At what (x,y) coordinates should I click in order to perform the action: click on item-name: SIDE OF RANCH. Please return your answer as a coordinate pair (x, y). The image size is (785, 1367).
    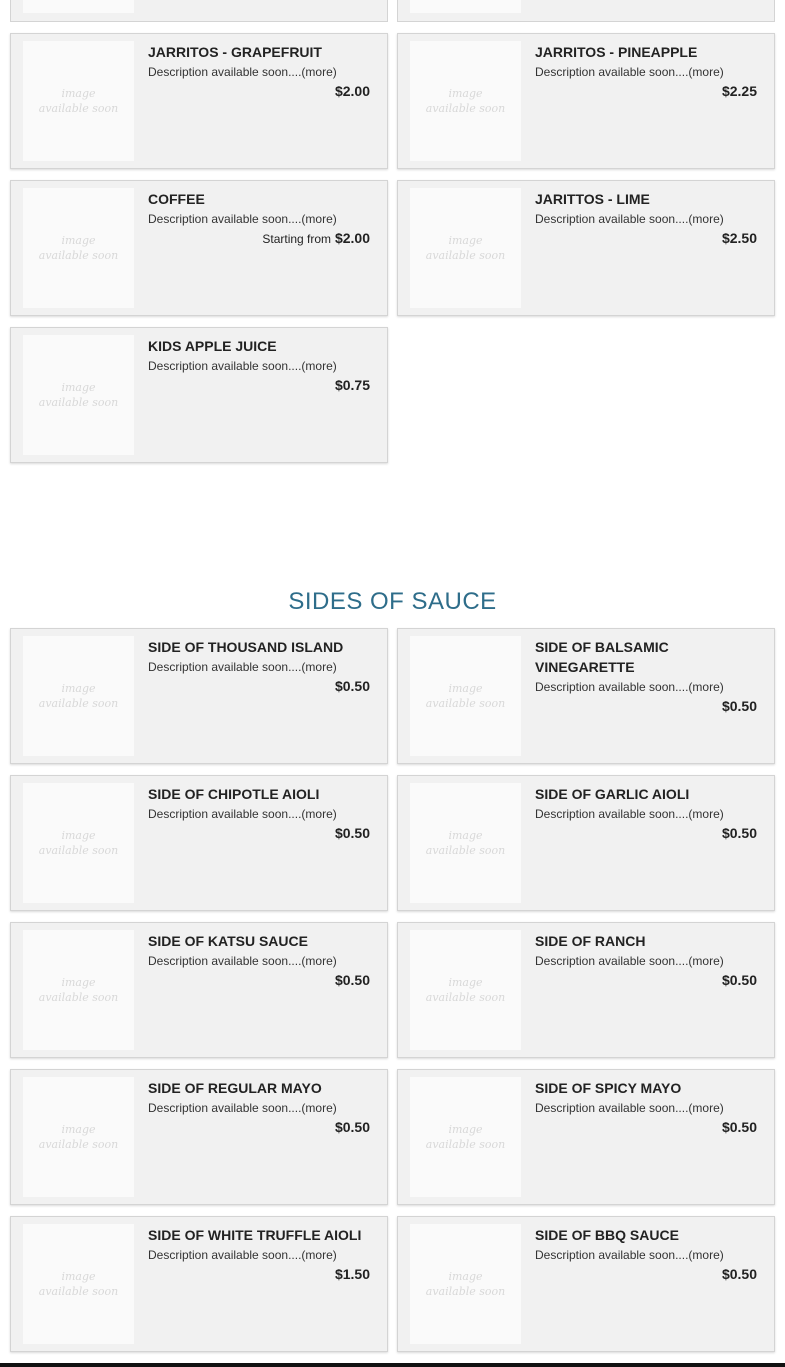
    Looking at the image, I should click on (590, 941).